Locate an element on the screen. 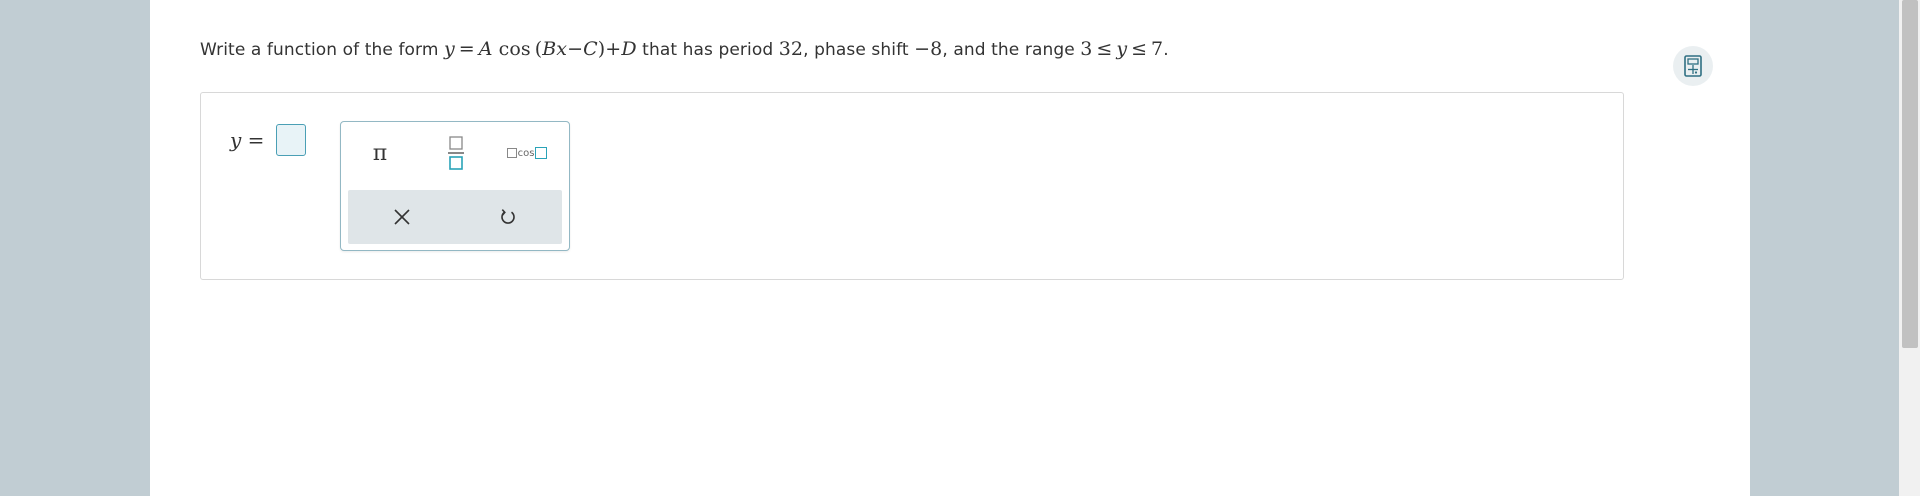 This screenshot has height=496, width=1920. close-icon is located at coordinates (402, 217).